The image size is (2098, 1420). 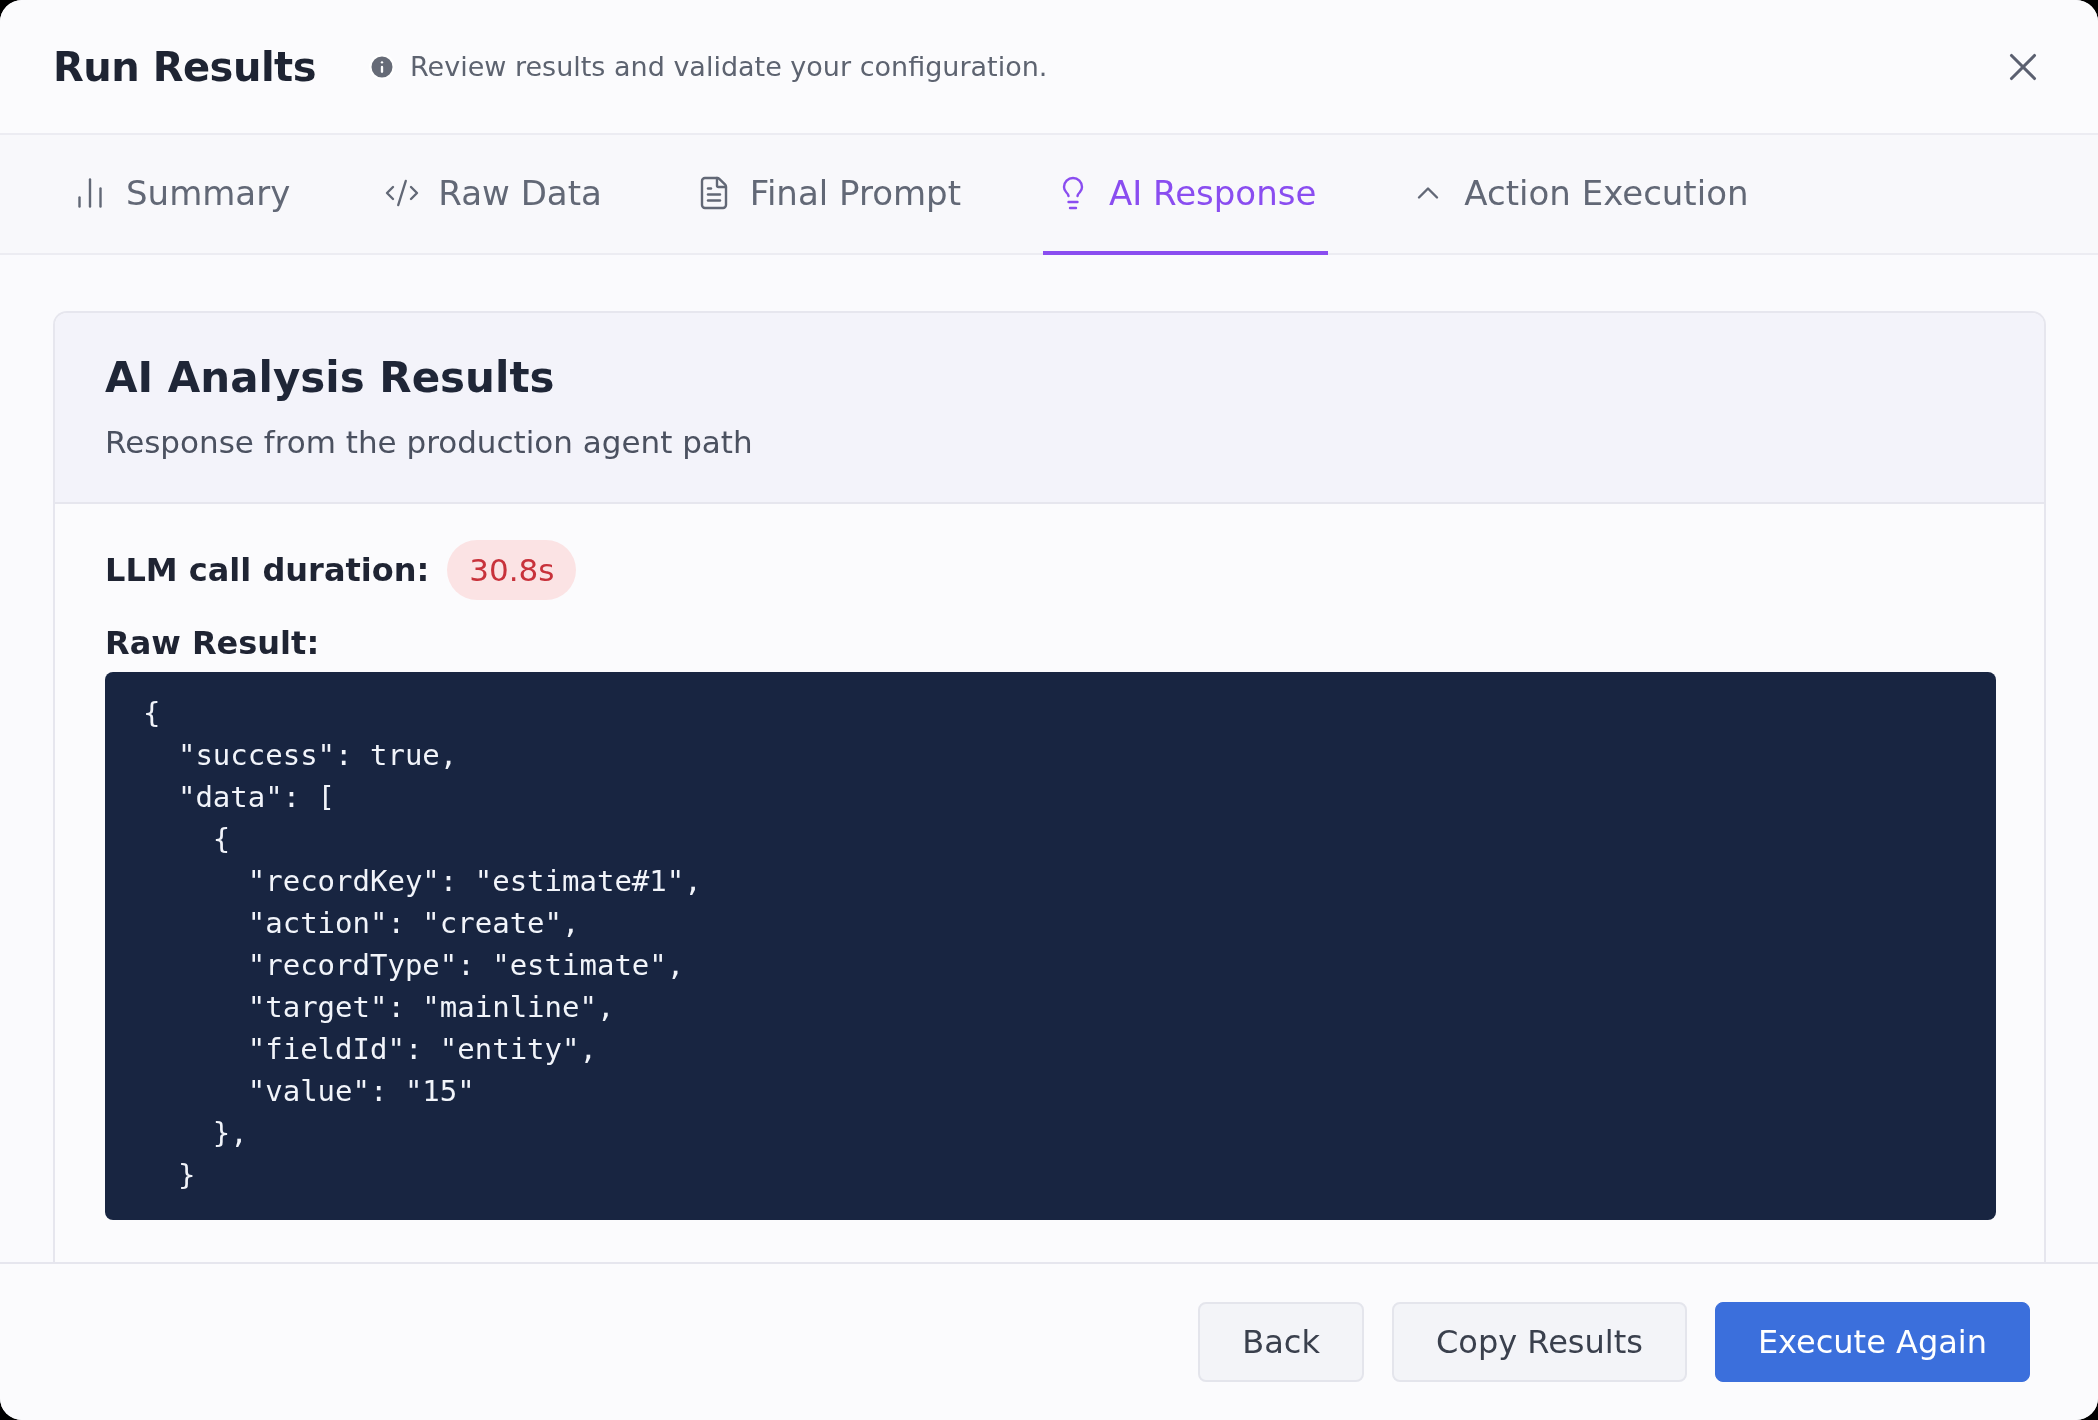 What do you see at coordinates (1185, 195) in the screenshot?
I see `tab: AI Response` at bounding box center [1185, 195].